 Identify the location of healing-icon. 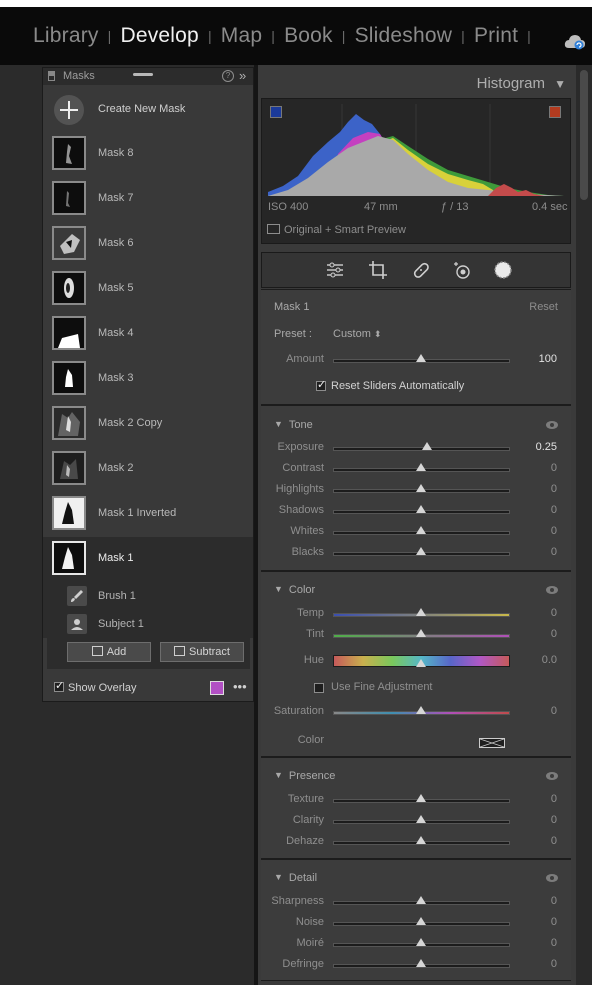
(421, 270).